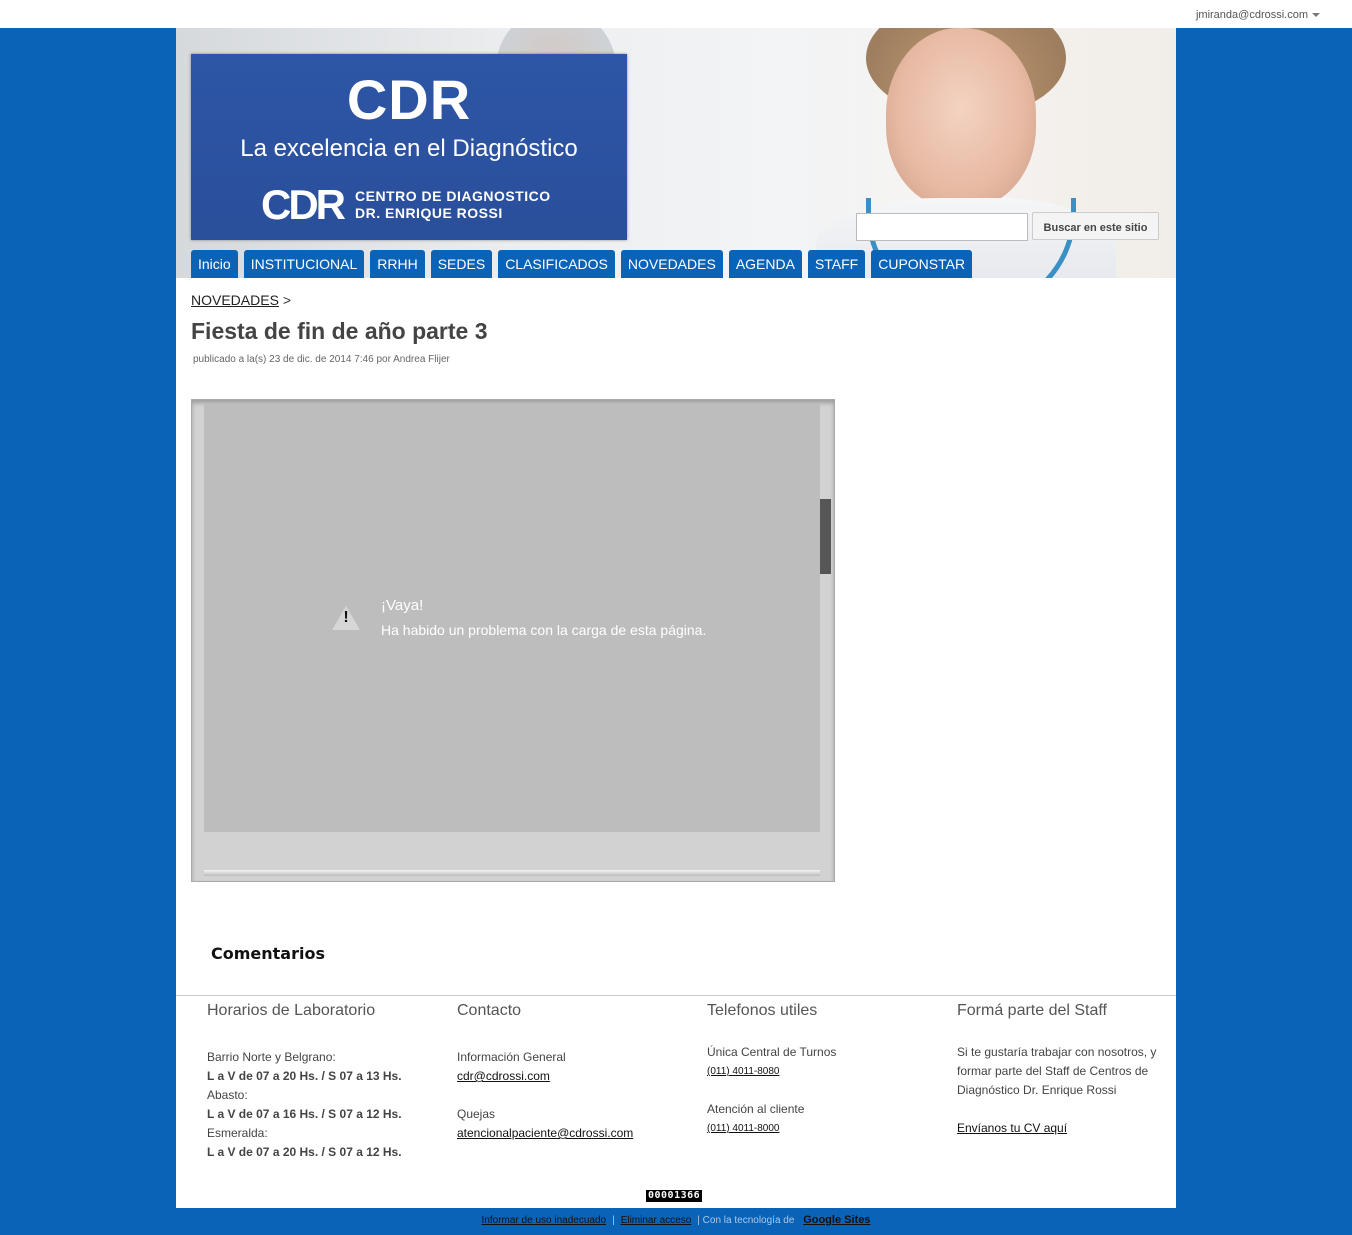 The width and height of the screenshot is (1352, 1235). I want to click on horarios-loc2: Abasto:, so click(227, 1095).